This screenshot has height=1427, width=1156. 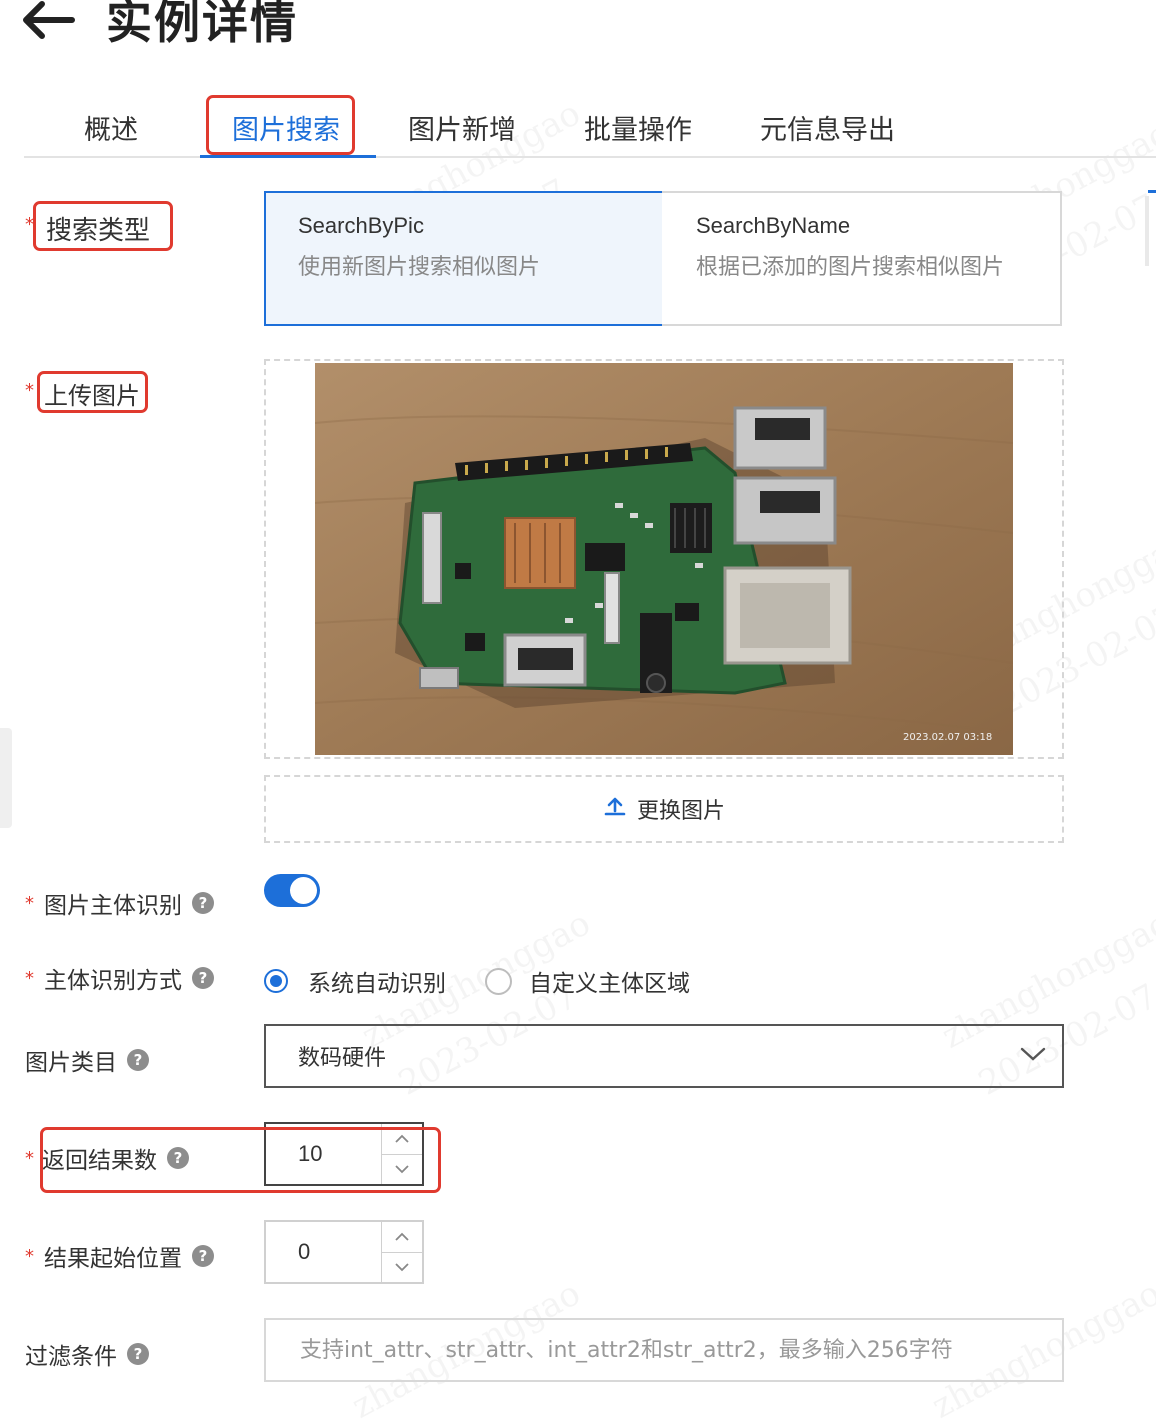 I want to click on tab-overview: 概述, so click(x=111, y=127).